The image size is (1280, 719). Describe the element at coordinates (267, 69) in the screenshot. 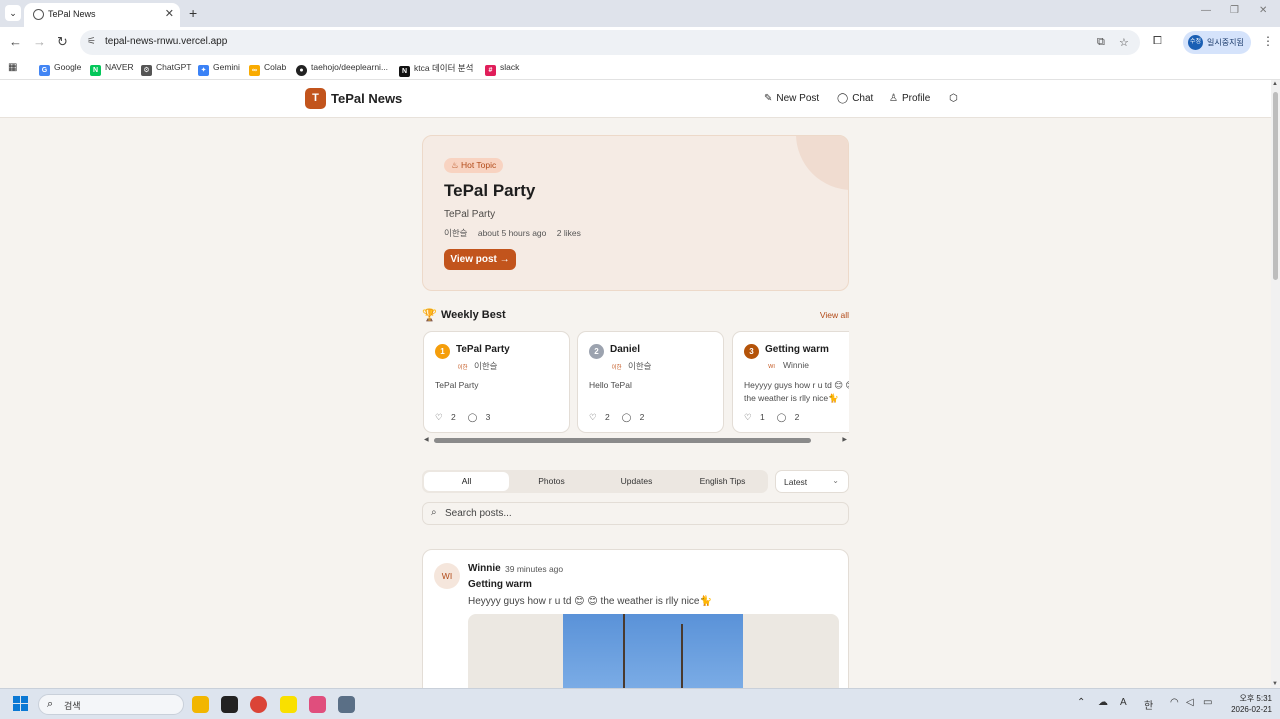

I see `bookmark-colab: ∞ Colab` at that location.